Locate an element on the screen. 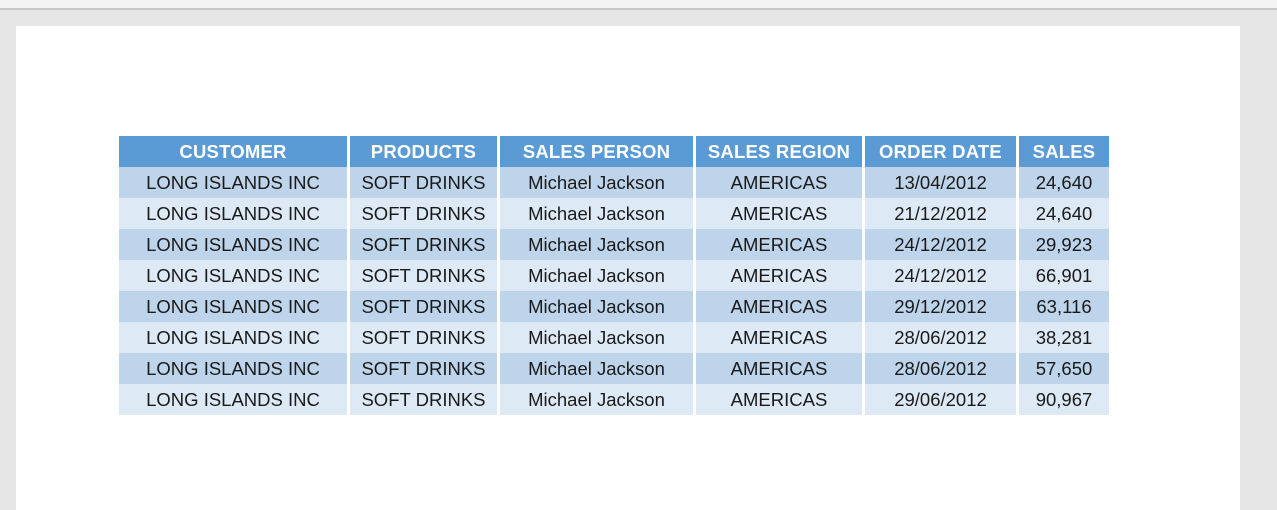 Image resolution: width=1277 pixels, height=510 pixels. cell-orderdate: 13/04/2012 is located at coordinates (942, 182).